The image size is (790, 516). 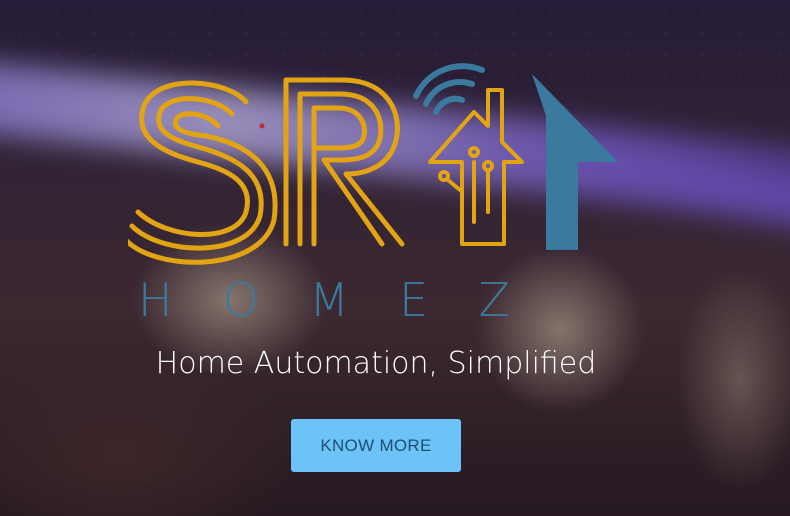 I want to click on wifi-icon, so click(x=449, y=89).